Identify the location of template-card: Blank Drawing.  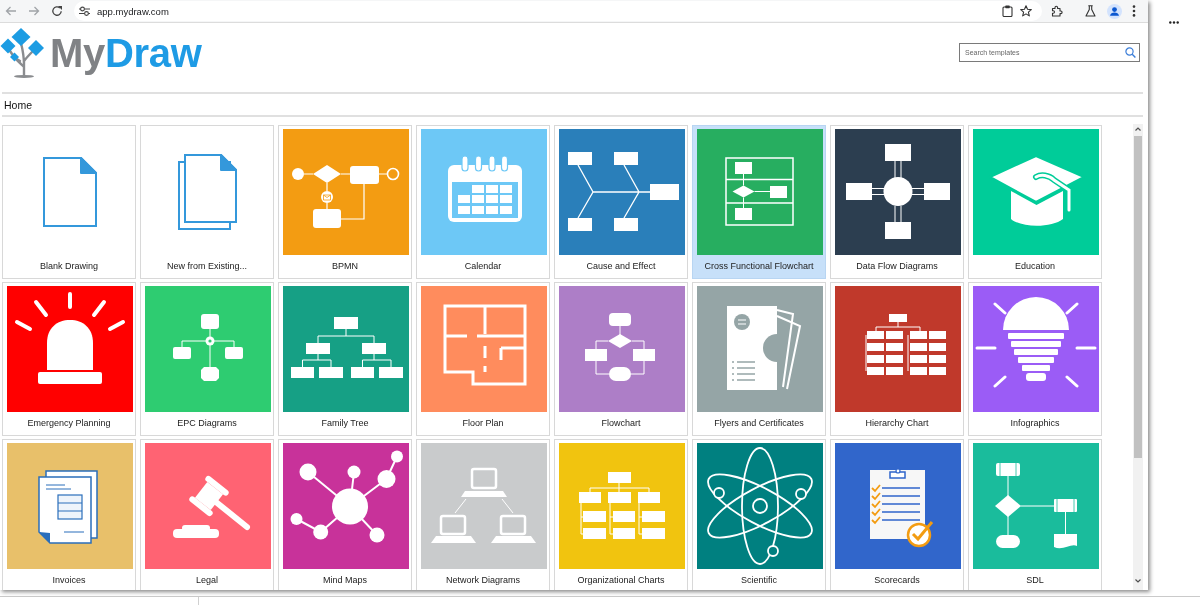
(69, 202).